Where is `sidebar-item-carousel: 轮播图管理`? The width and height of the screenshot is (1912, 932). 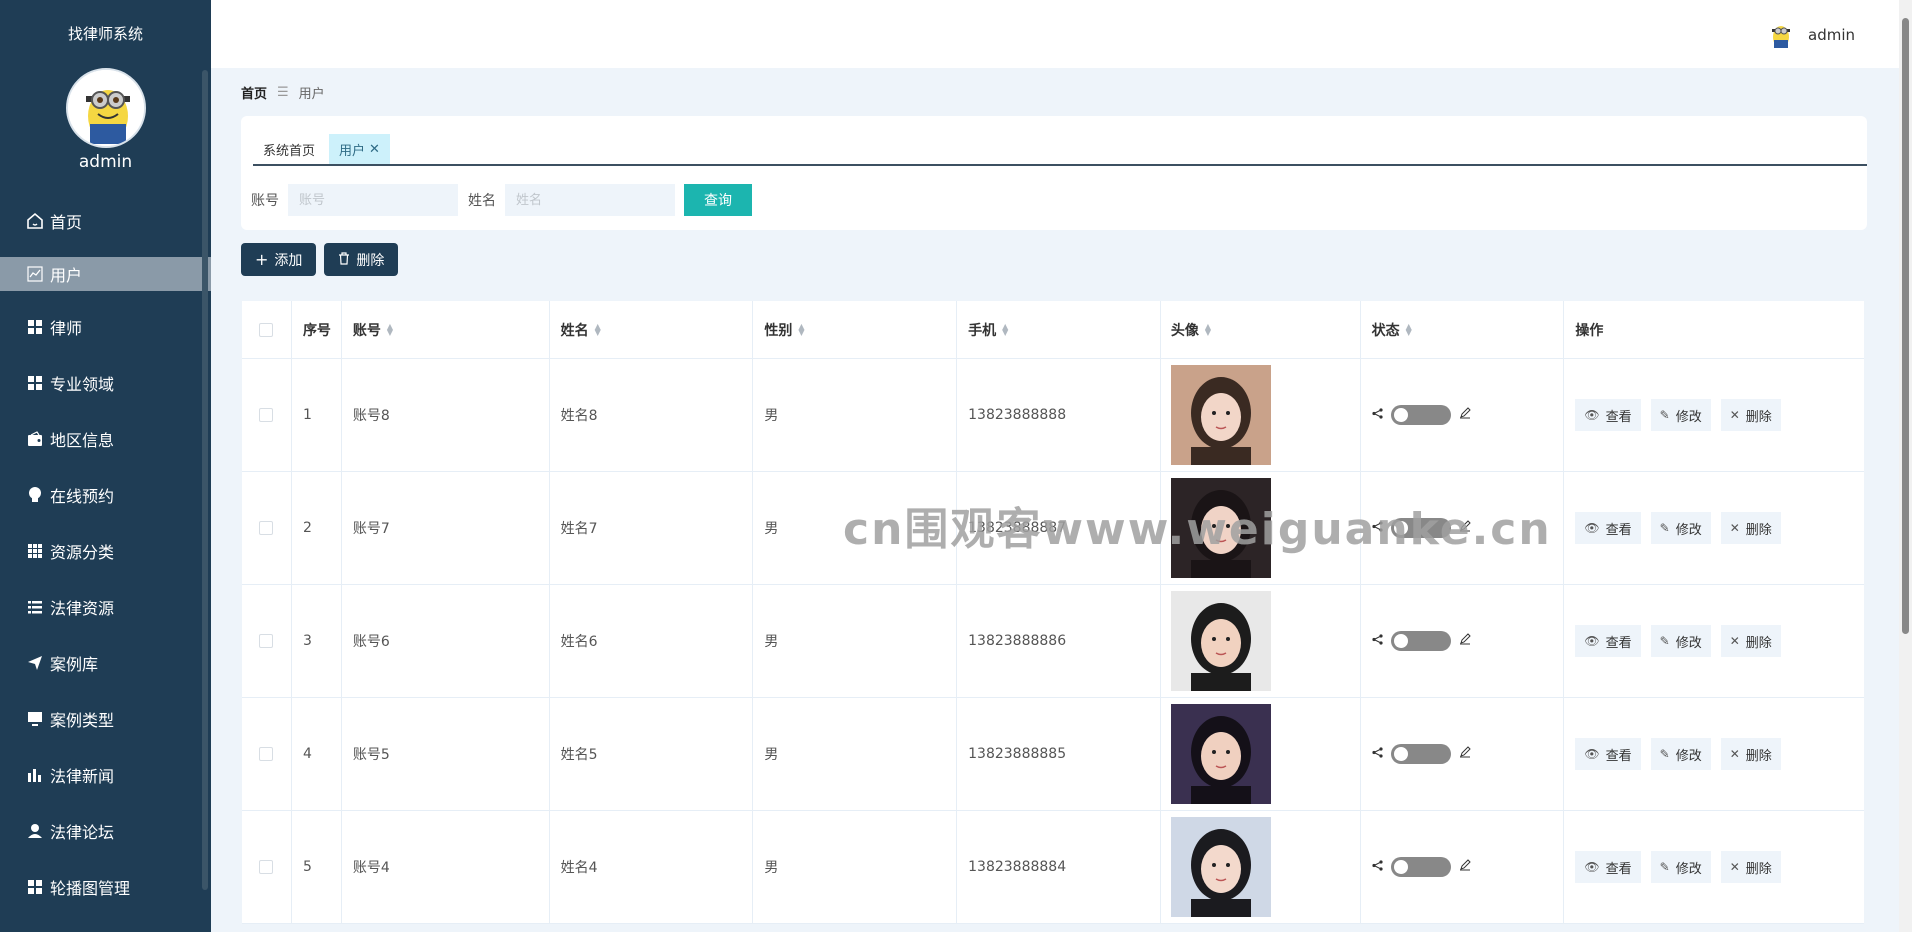 sidebar-item-carousel: 轮播图管理 is located at coordinates (105, 887).